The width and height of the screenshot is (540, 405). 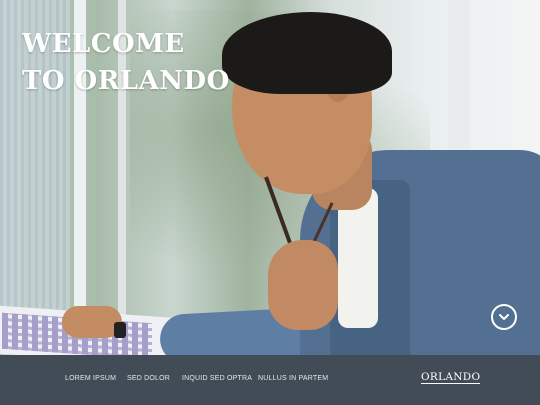 What do you see at coordinates (303, 285) in the screenshot?
I see `person-right-hand` at bounding box center [303, 285].